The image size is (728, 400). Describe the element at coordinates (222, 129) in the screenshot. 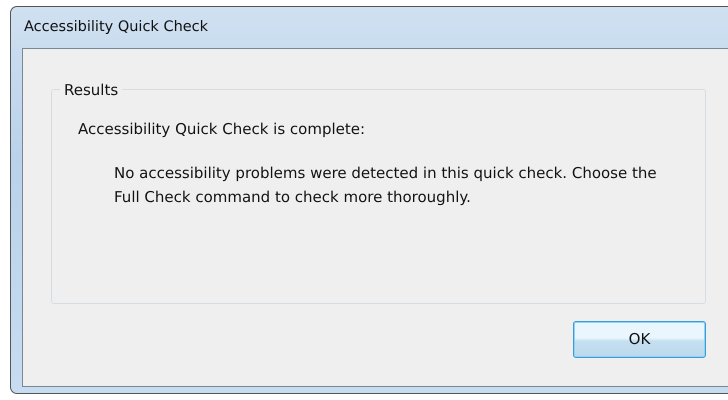

I see `result-heading: Accessibility Quick Check is complete:` at that location.